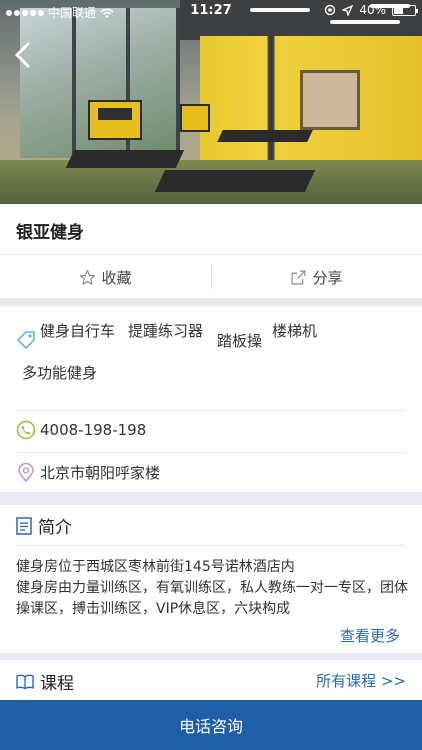 This screenshot has height=750, width=422. What do you see at coordinates (295, 331) in the screenshot?
I see `facility-tag: 楼梯机` at bounding box center [295, 331].